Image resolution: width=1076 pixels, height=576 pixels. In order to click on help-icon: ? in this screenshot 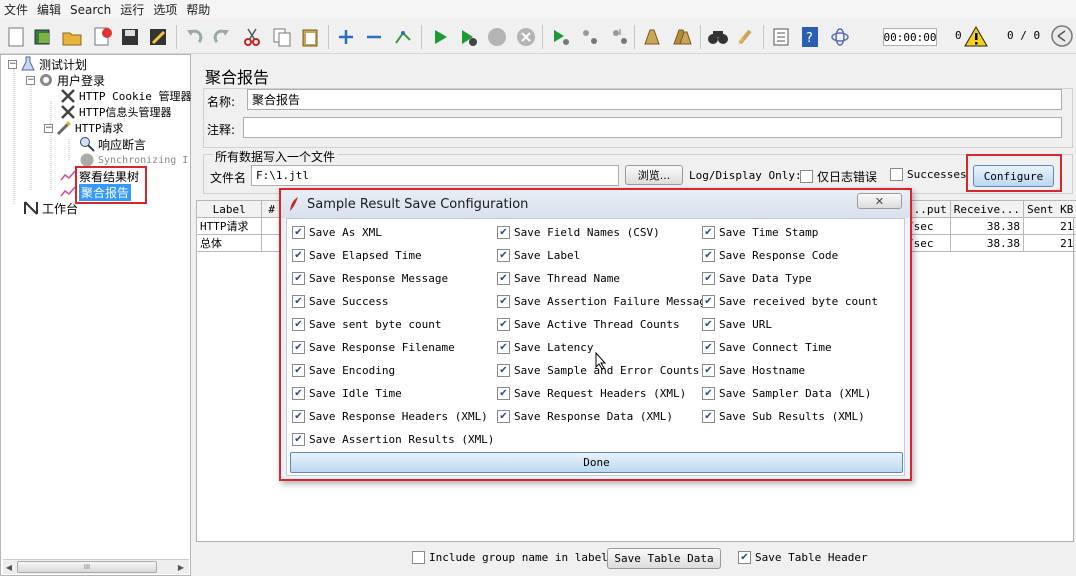, I will do `click(810, 37)`.